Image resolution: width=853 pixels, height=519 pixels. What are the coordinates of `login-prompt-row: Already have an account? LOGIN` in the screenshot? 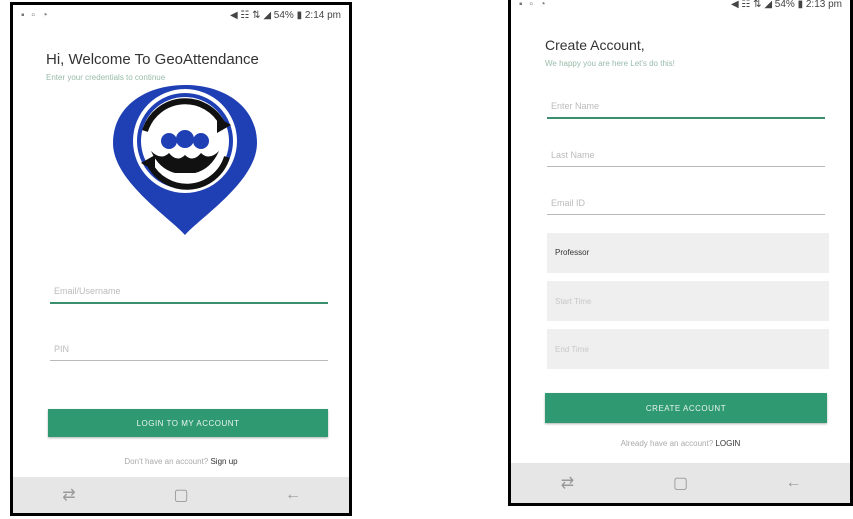 It's located at (680, 443).